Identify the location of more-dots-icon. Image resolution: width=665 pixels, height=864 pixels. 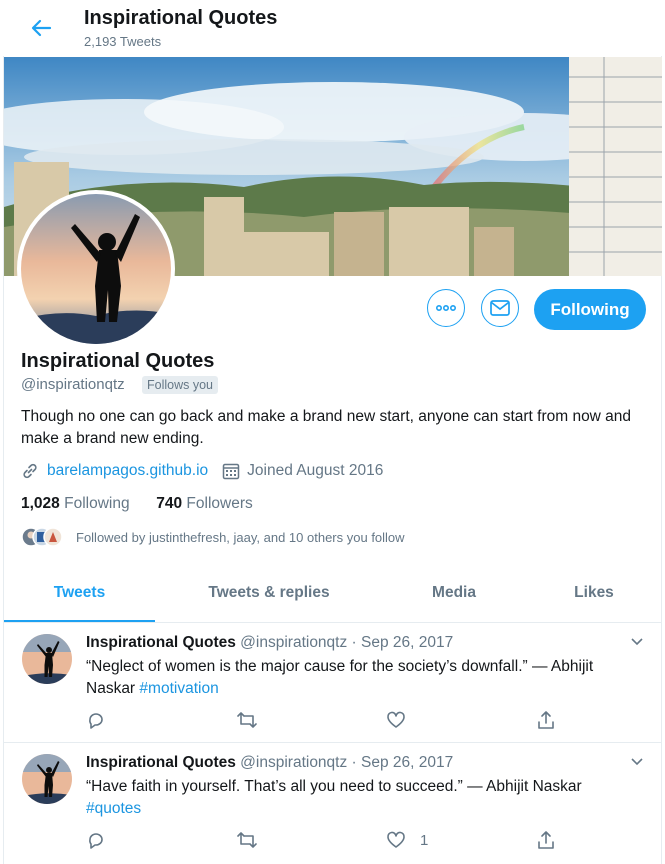
(446, 308).